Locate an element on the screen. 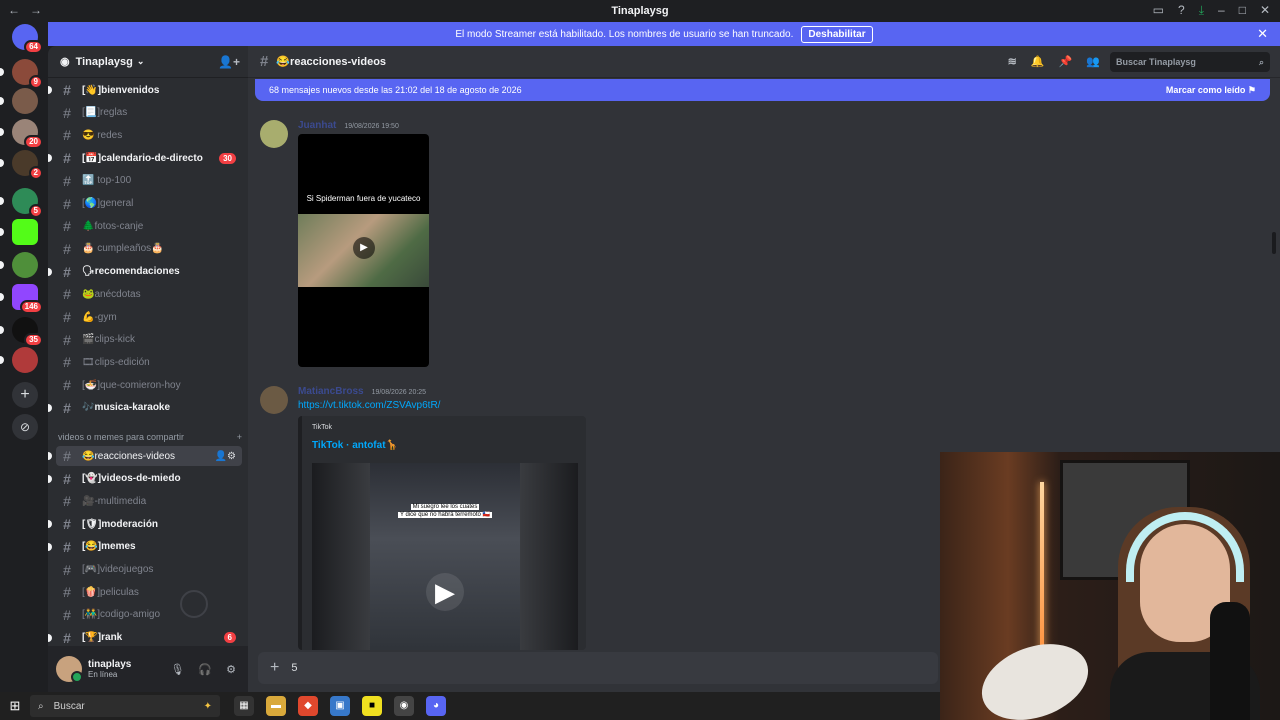 This screenshot has width=1280, height=720. headphones-icon: 🎧 is located at coordinates (205, 669).